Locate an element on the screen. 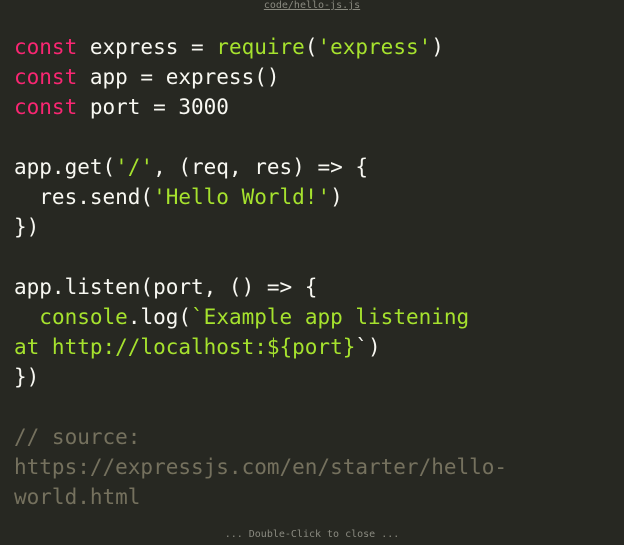 The width and height of the screenshot is (624, 545). code-line: res.send('Hello World!') is located at coordinates (314, 197).